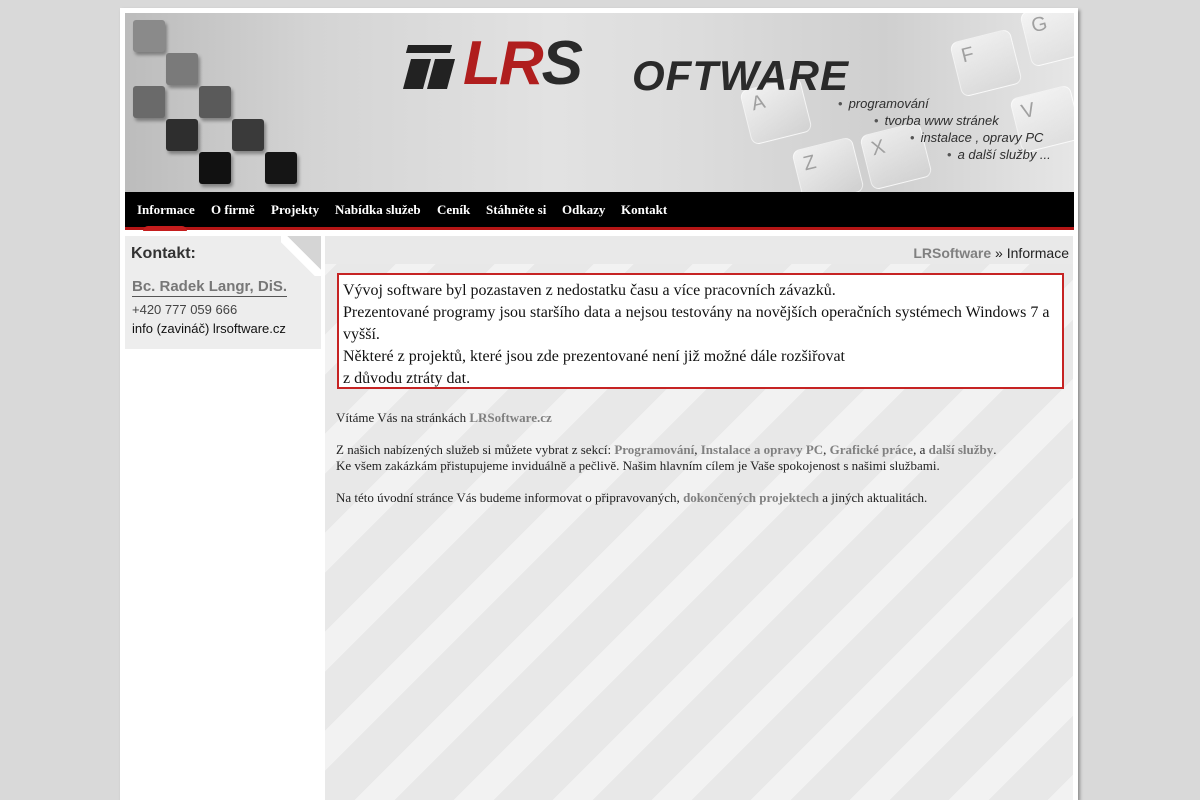 The image size is (1200, 800). Describe the element at coordinates (699, 250) in the screenshot. I see `breadcrumb: LRSoftware » Informace` at that location.